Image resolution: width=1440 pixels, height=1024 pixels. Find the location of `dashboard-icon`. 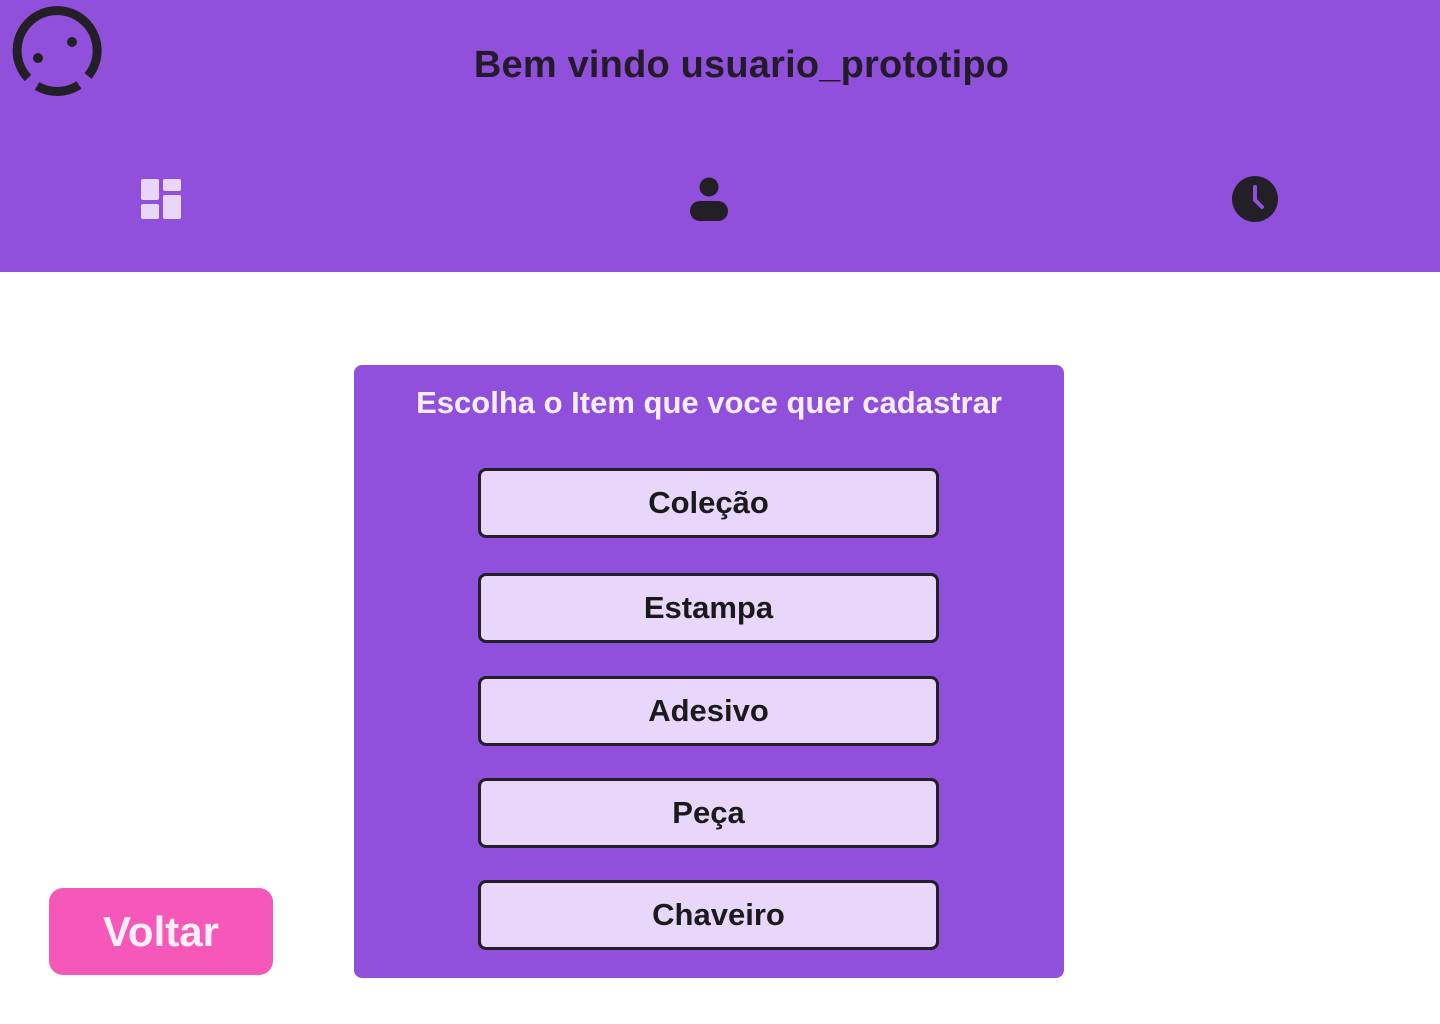

dashboard-icon is located at coordinates (161, 199).